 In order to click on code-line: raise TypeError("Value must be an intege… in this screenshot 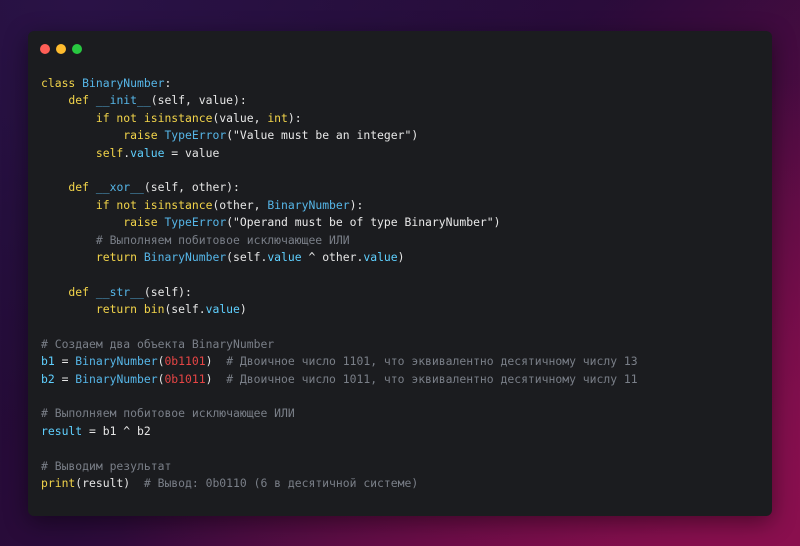, I will do `click(339, 135)`.